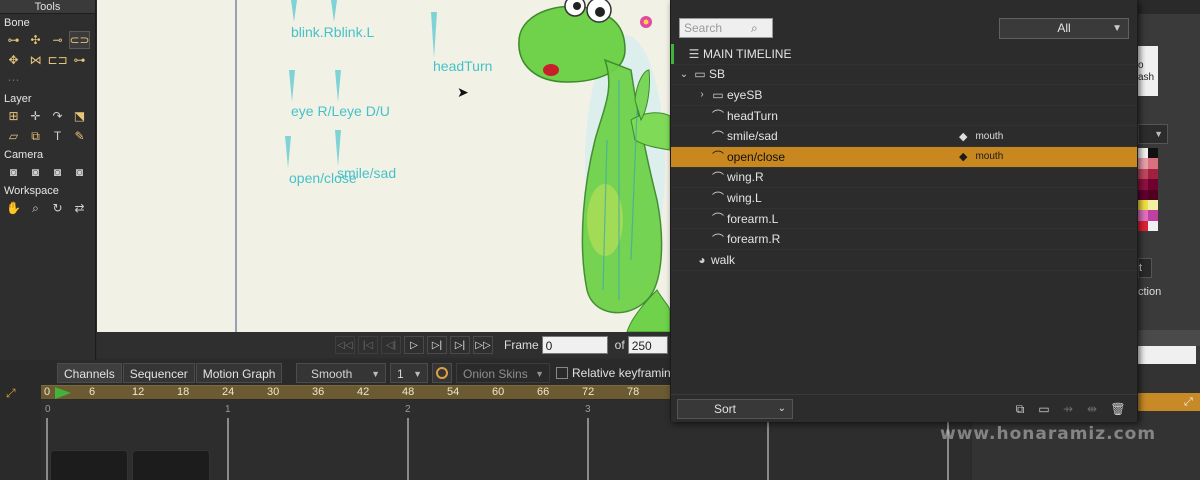  What do you see at coordinates (236, 166) in the screenshot?
I see `canvas-guide-line` at bounding box center [236, 166].